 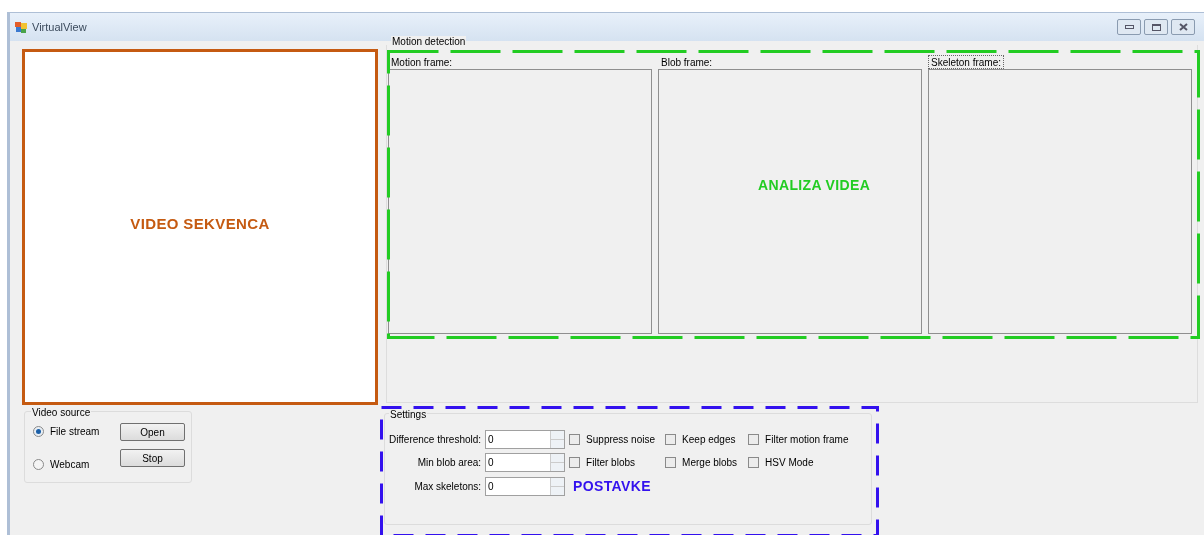 I want to click on field-label: Difference threshold:, so click(x=435, y=440).